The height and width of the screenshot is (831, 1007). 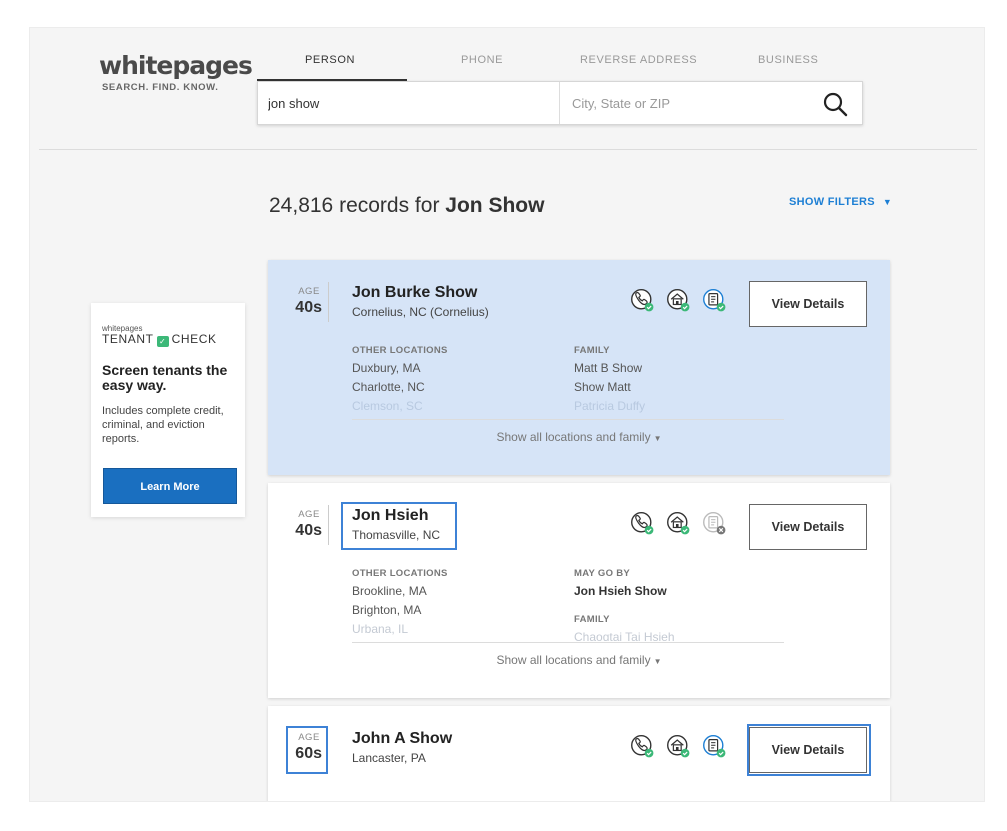 What do you see at coordinates (390, 516) in the screenshot?
I see `person-name: Jon Hsieh` at bounding box center [390, 516].